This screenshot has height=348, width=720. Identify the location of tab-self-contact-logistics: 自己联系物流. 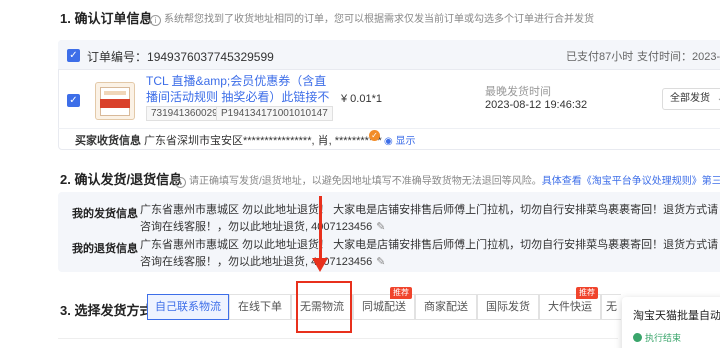
(188, 307).